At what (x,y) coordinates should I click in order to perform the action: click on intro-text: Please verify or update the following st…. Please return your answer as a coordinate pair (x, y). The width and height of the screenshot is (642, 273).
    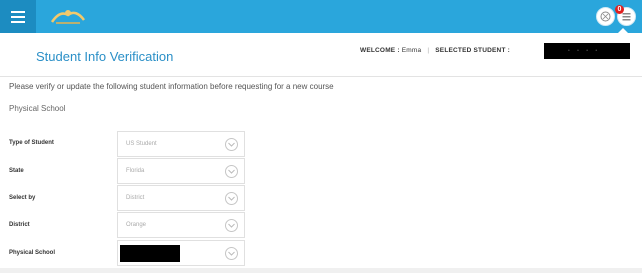
    Looking at the image, I should click on (171, 86).